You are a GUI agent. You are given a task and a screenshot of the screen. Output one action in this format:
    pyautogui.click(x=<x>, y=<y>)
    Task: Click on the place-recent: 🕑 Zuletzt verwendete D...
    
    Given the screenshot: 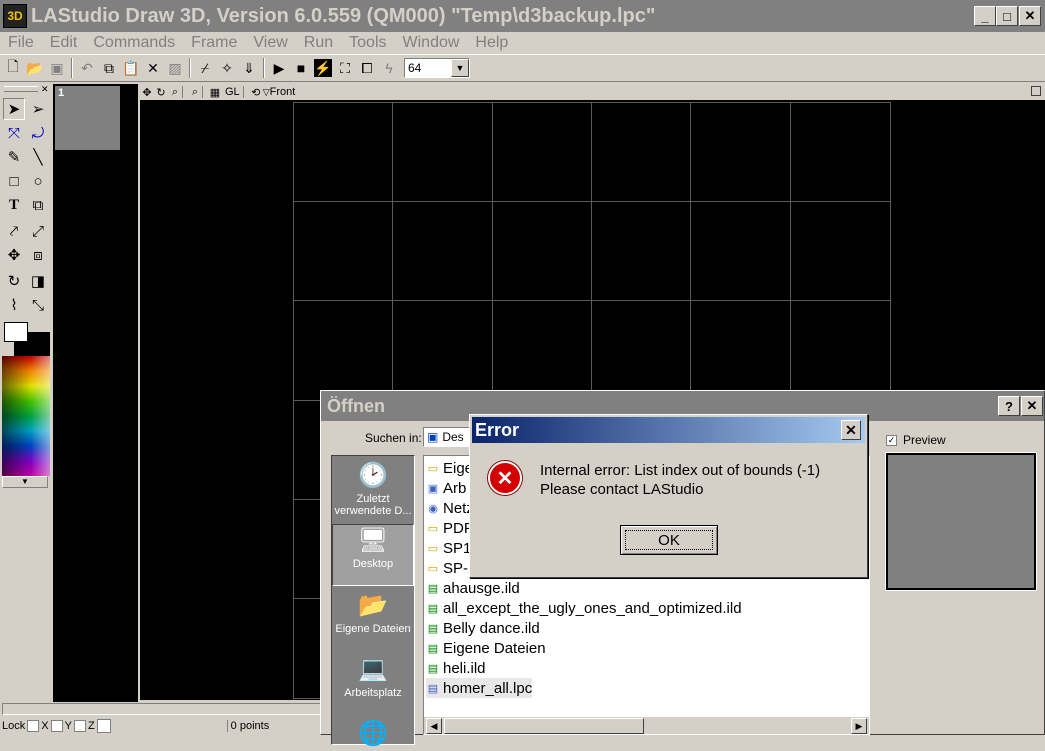 What is the action you would take?
    pyautogui.click(x=373, y=489)
    